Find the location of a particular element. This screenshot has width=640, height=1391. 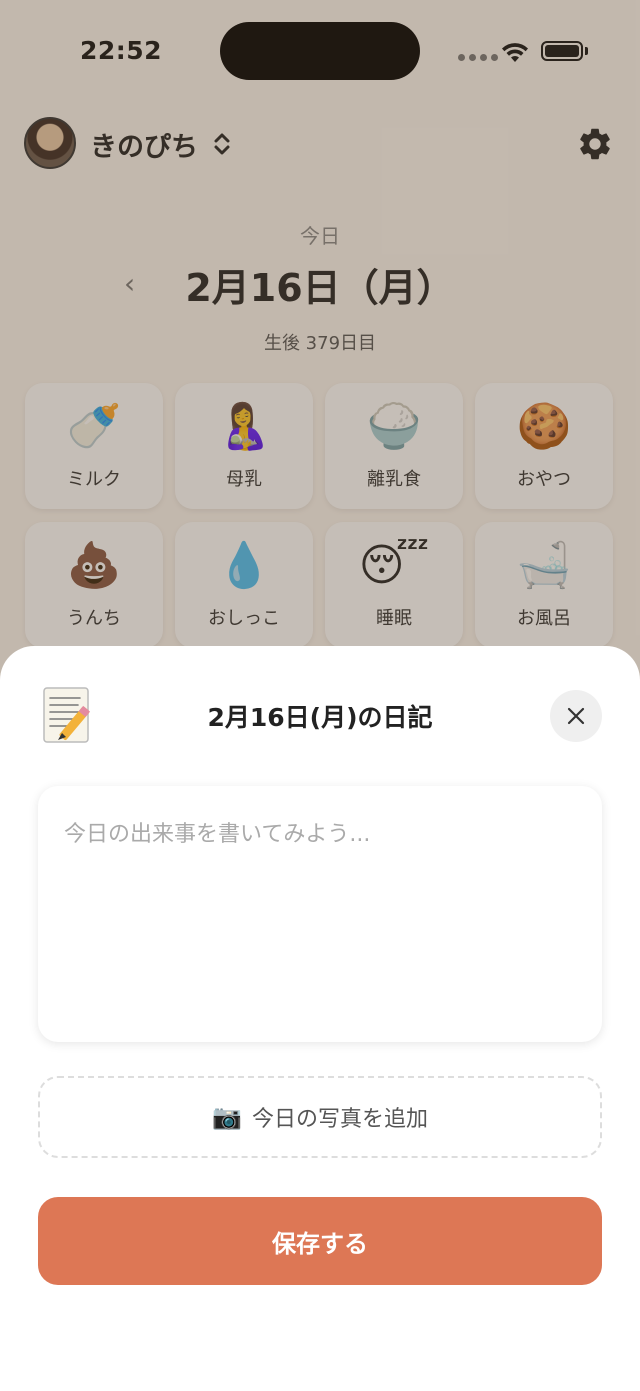

save-button-label: 保存する is located at coordinates (320, 1244).